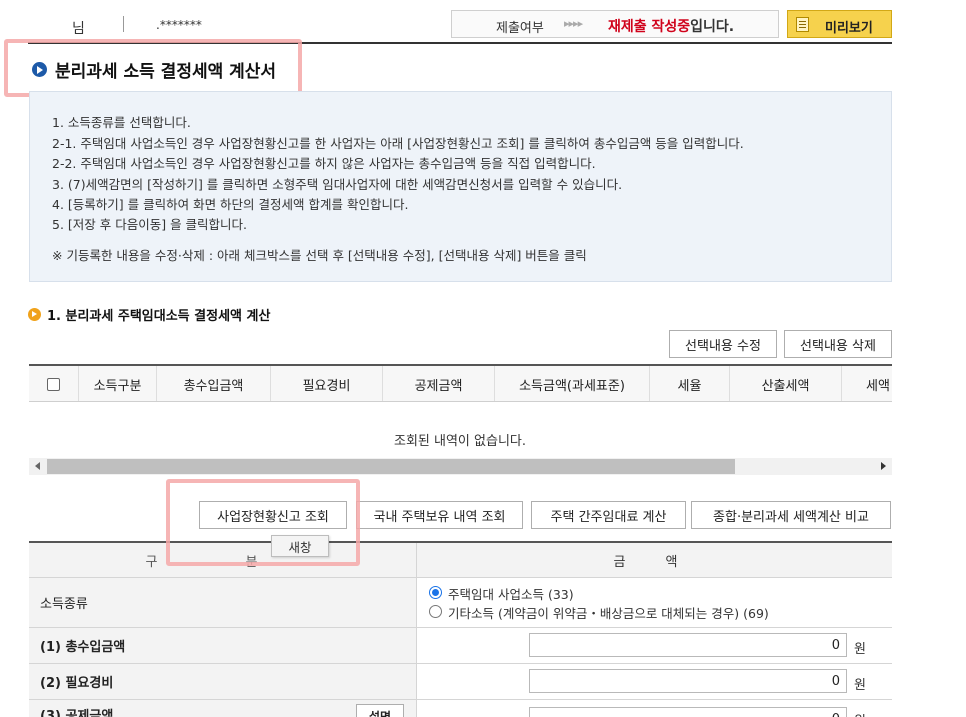  What do you see at coordinates (439, 515) in the screenshot?
I see `housing-ownership-lookup-button: 국내 주택보유 내역 조회` at bounding box center [439, 515].